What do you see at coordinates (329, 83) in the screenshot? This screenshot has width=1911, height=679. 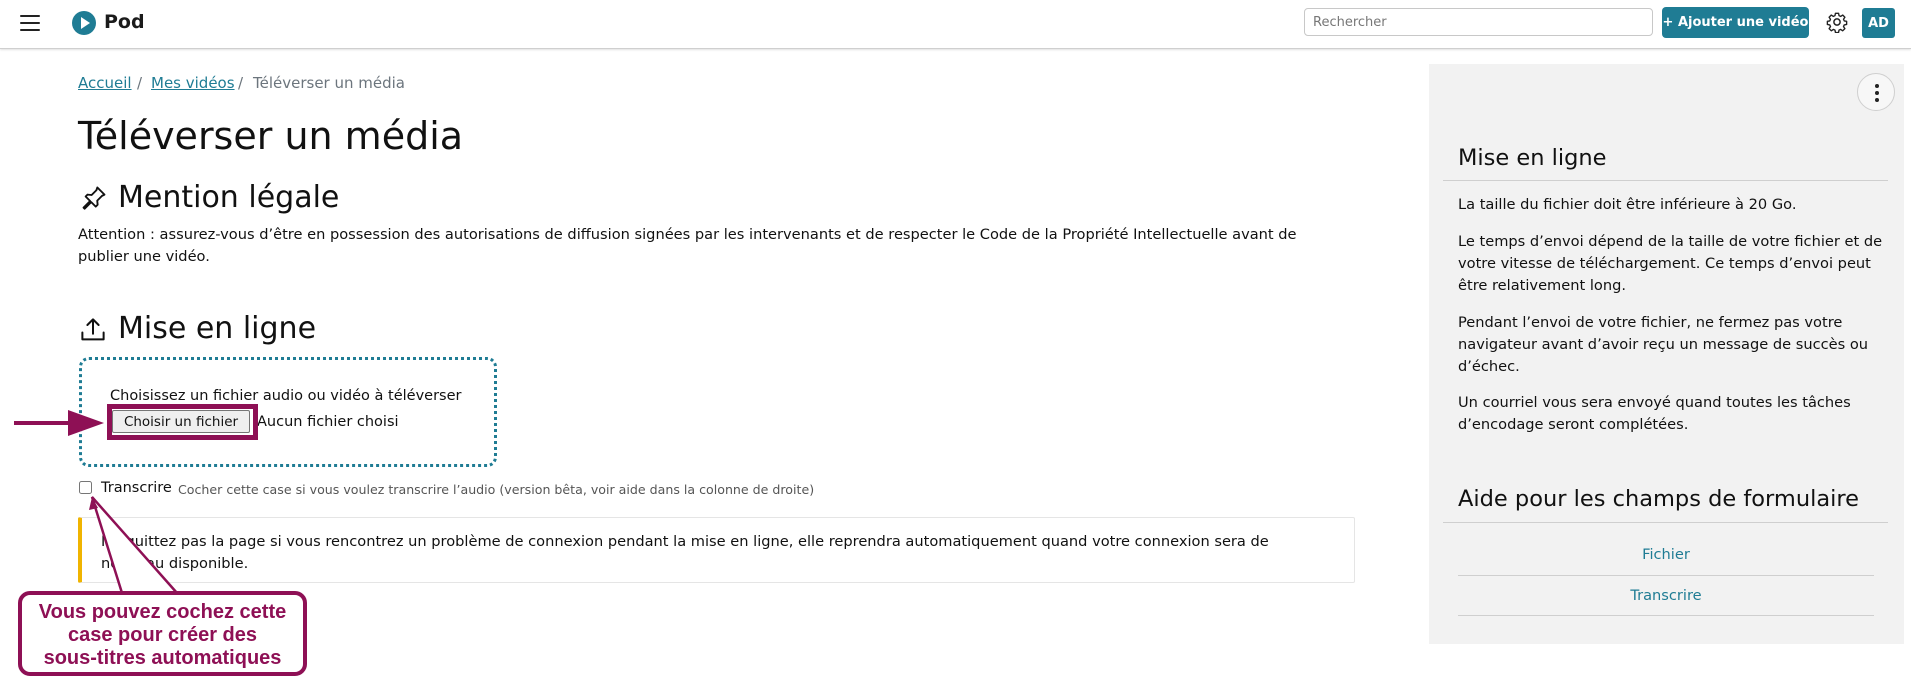 I see `breadcrumb-current: Téléverser un média` at bounding box center [329, 83].